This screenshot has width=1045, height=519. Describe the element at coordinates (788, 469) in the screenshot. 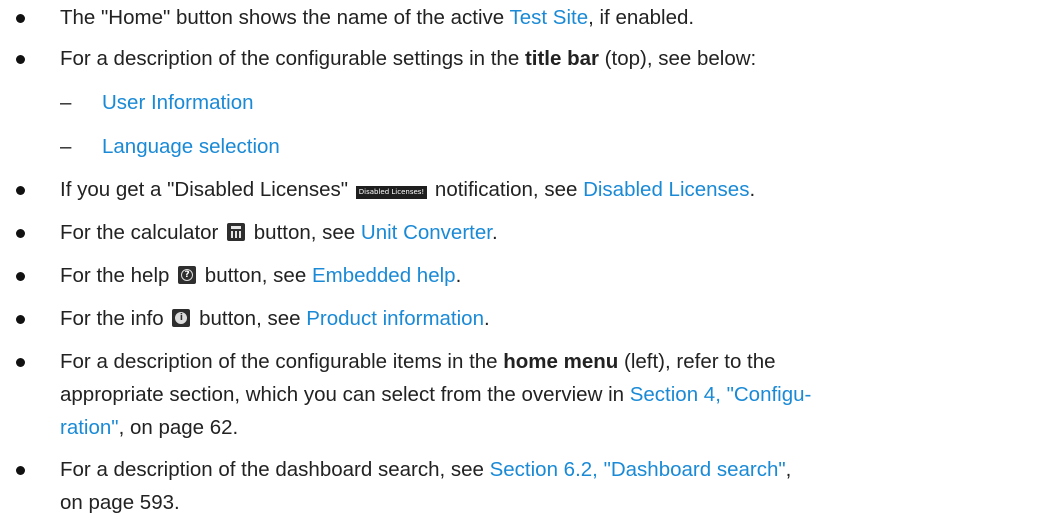

I see `item-text: ,` at that location.